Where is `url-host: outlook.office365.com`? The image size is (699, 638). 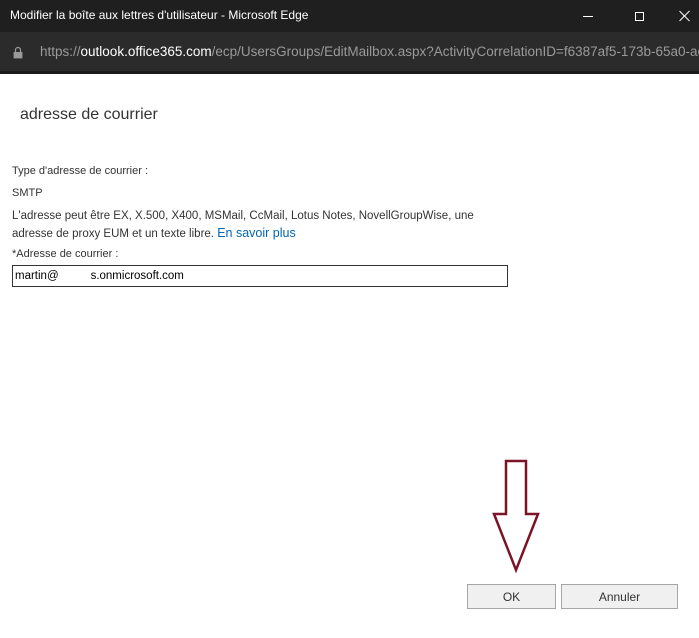 url-host: outlook.office365.com is located at coordinates (146, 51).